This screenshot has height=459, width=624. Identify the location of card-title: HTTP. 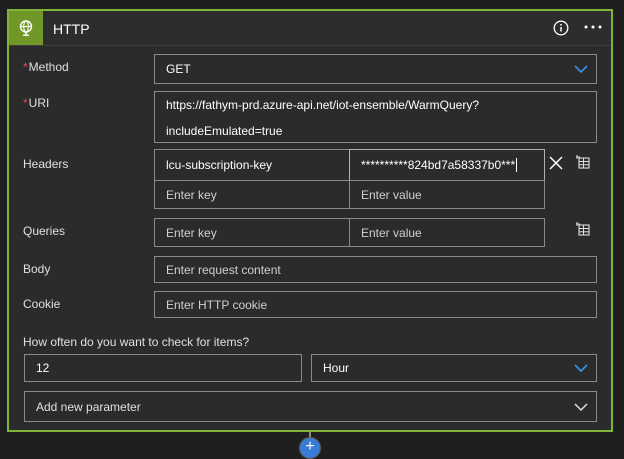
(71, 29).